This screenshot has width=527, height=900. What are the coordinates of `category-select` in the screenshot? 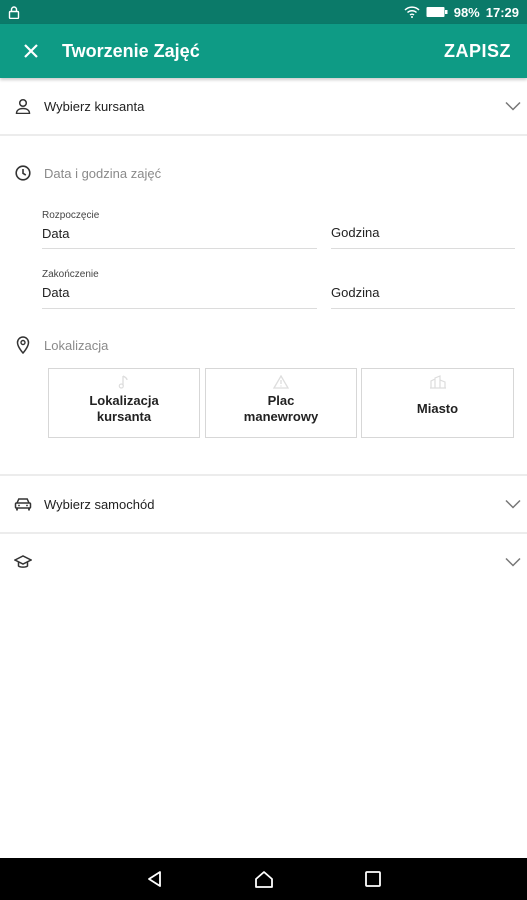 It's located at (263, 562).